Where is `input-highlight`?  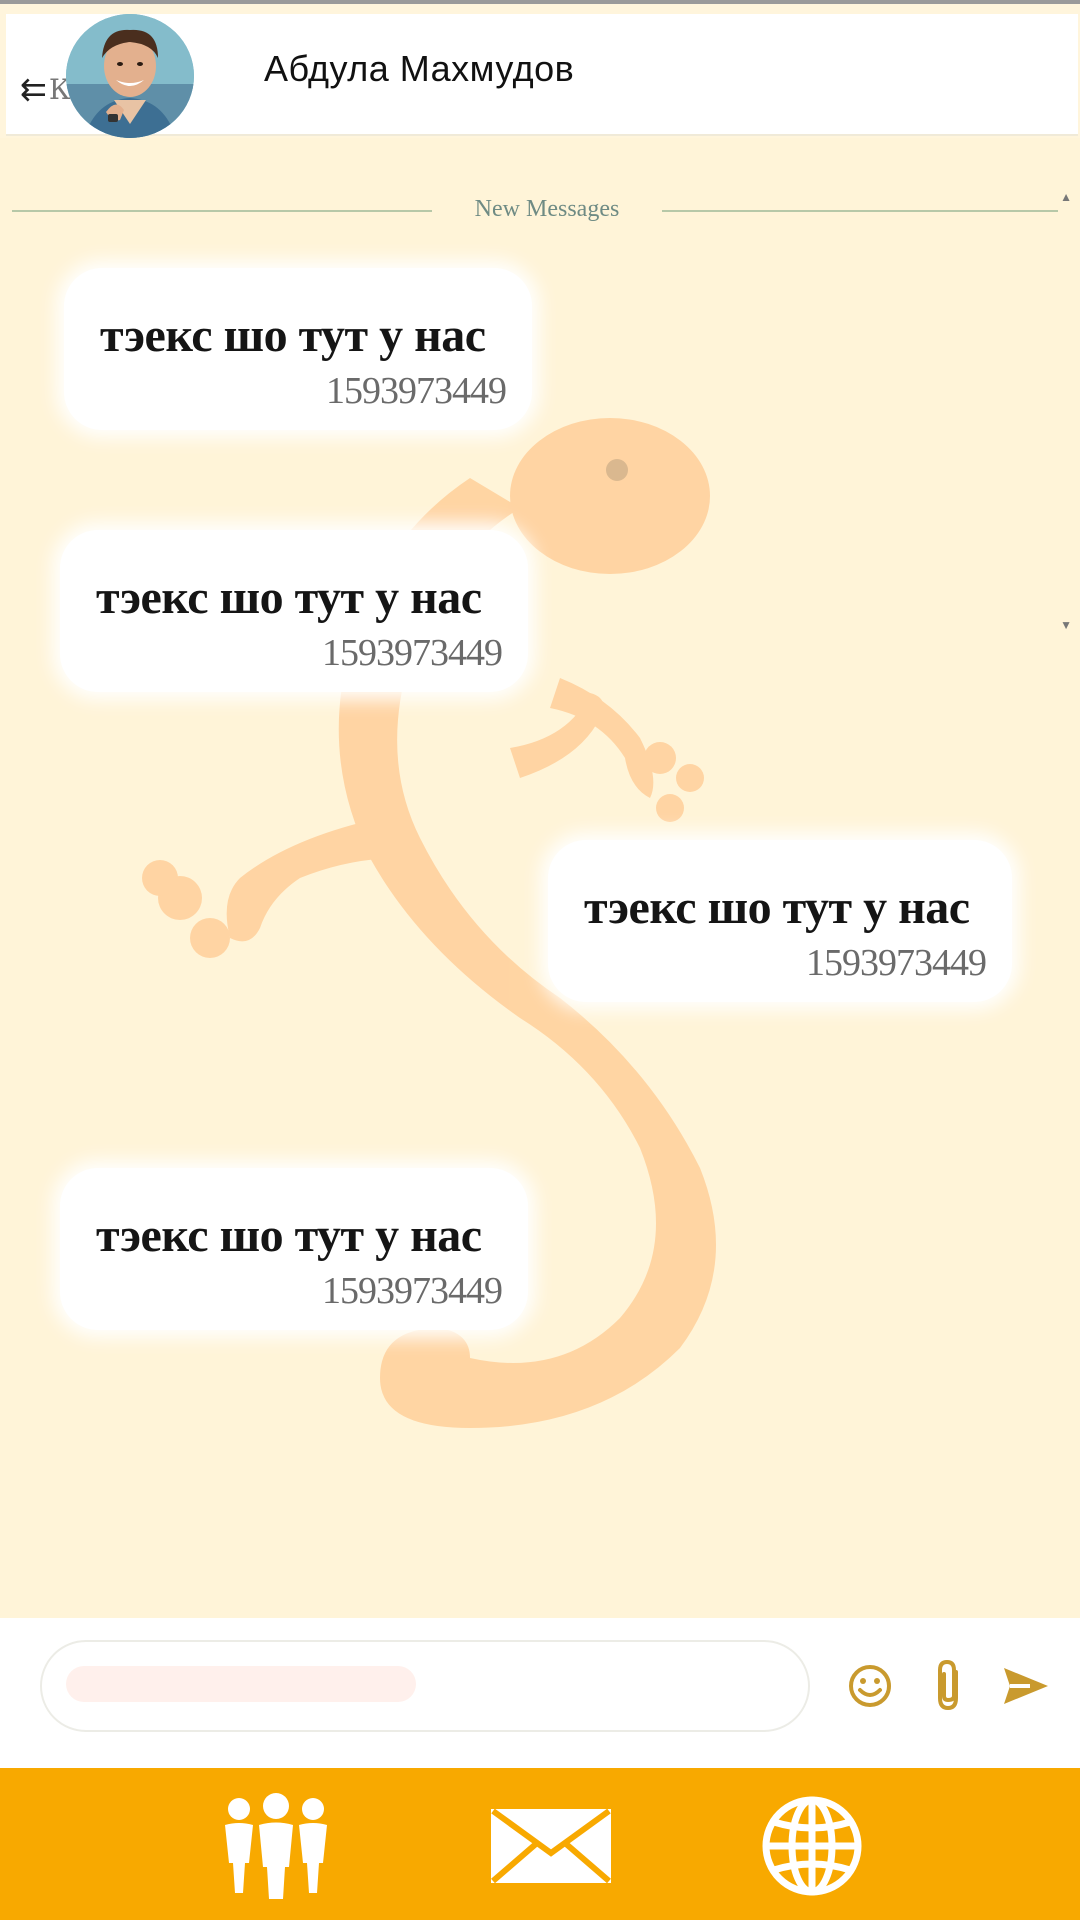 input-highlight is located at coordinates (241, 1684).